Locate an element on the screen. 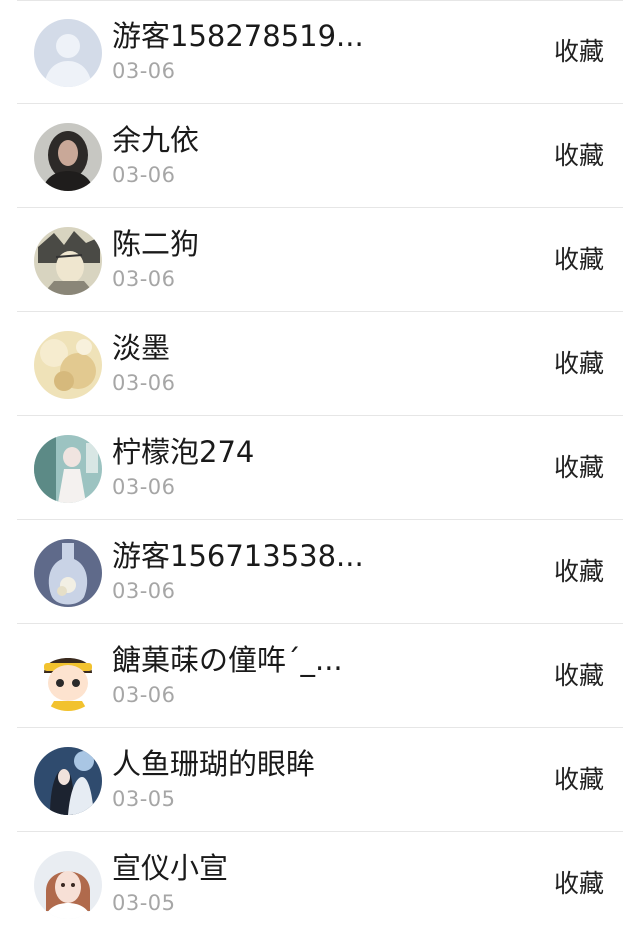 The image size is (640, 936). user-name: 人鱼珊瑚的眼眸 is located at coordinates (282, 764).